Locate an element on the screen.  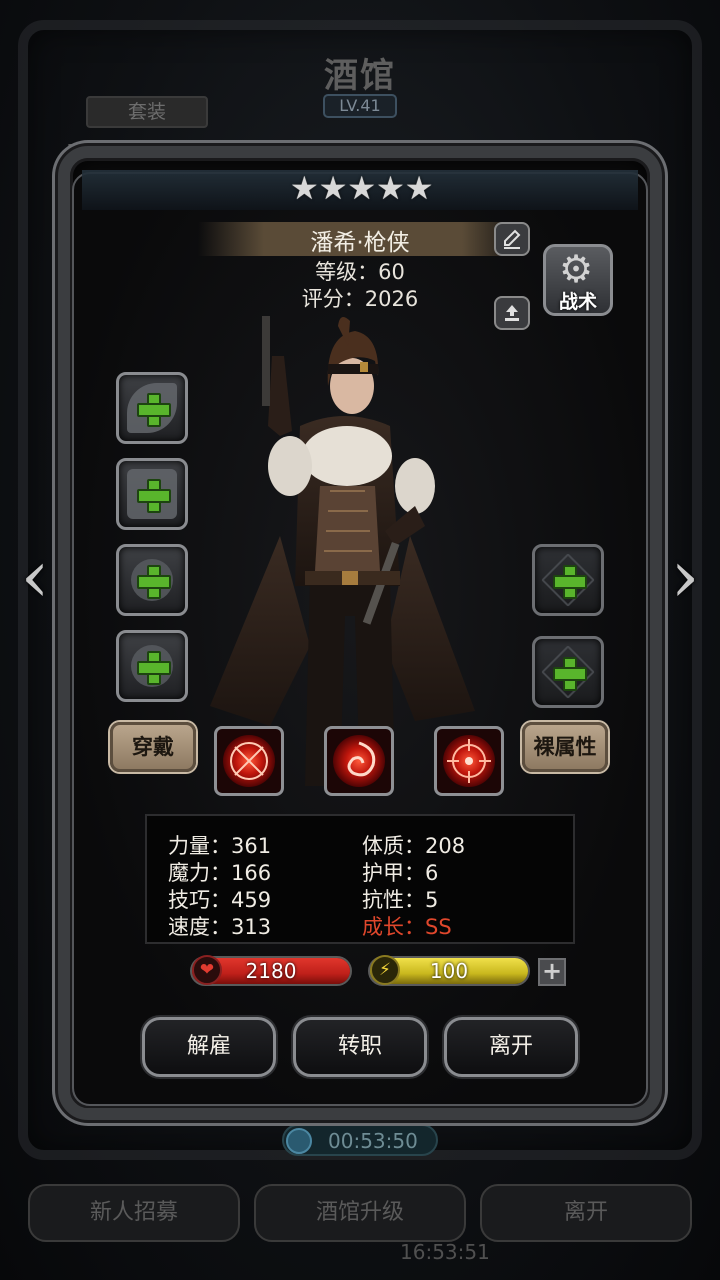
chevron-left-icon: ‹ is located at coordinates (35, 576).